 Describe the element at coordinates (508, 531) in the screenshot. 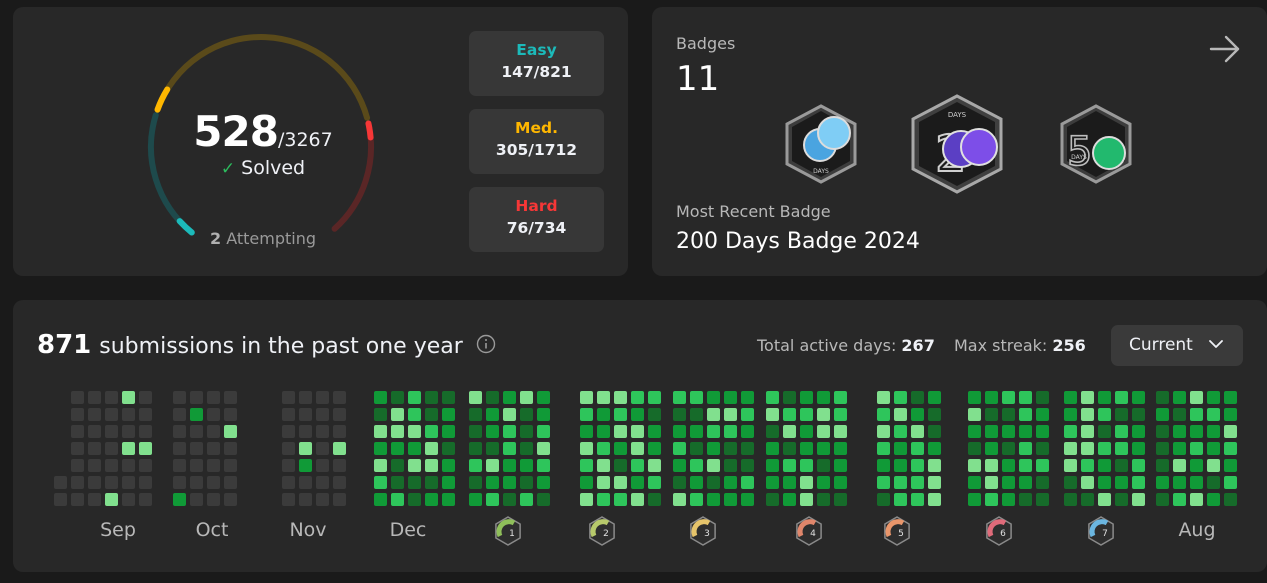

I see `jan-badge-icon: 1` at that location.